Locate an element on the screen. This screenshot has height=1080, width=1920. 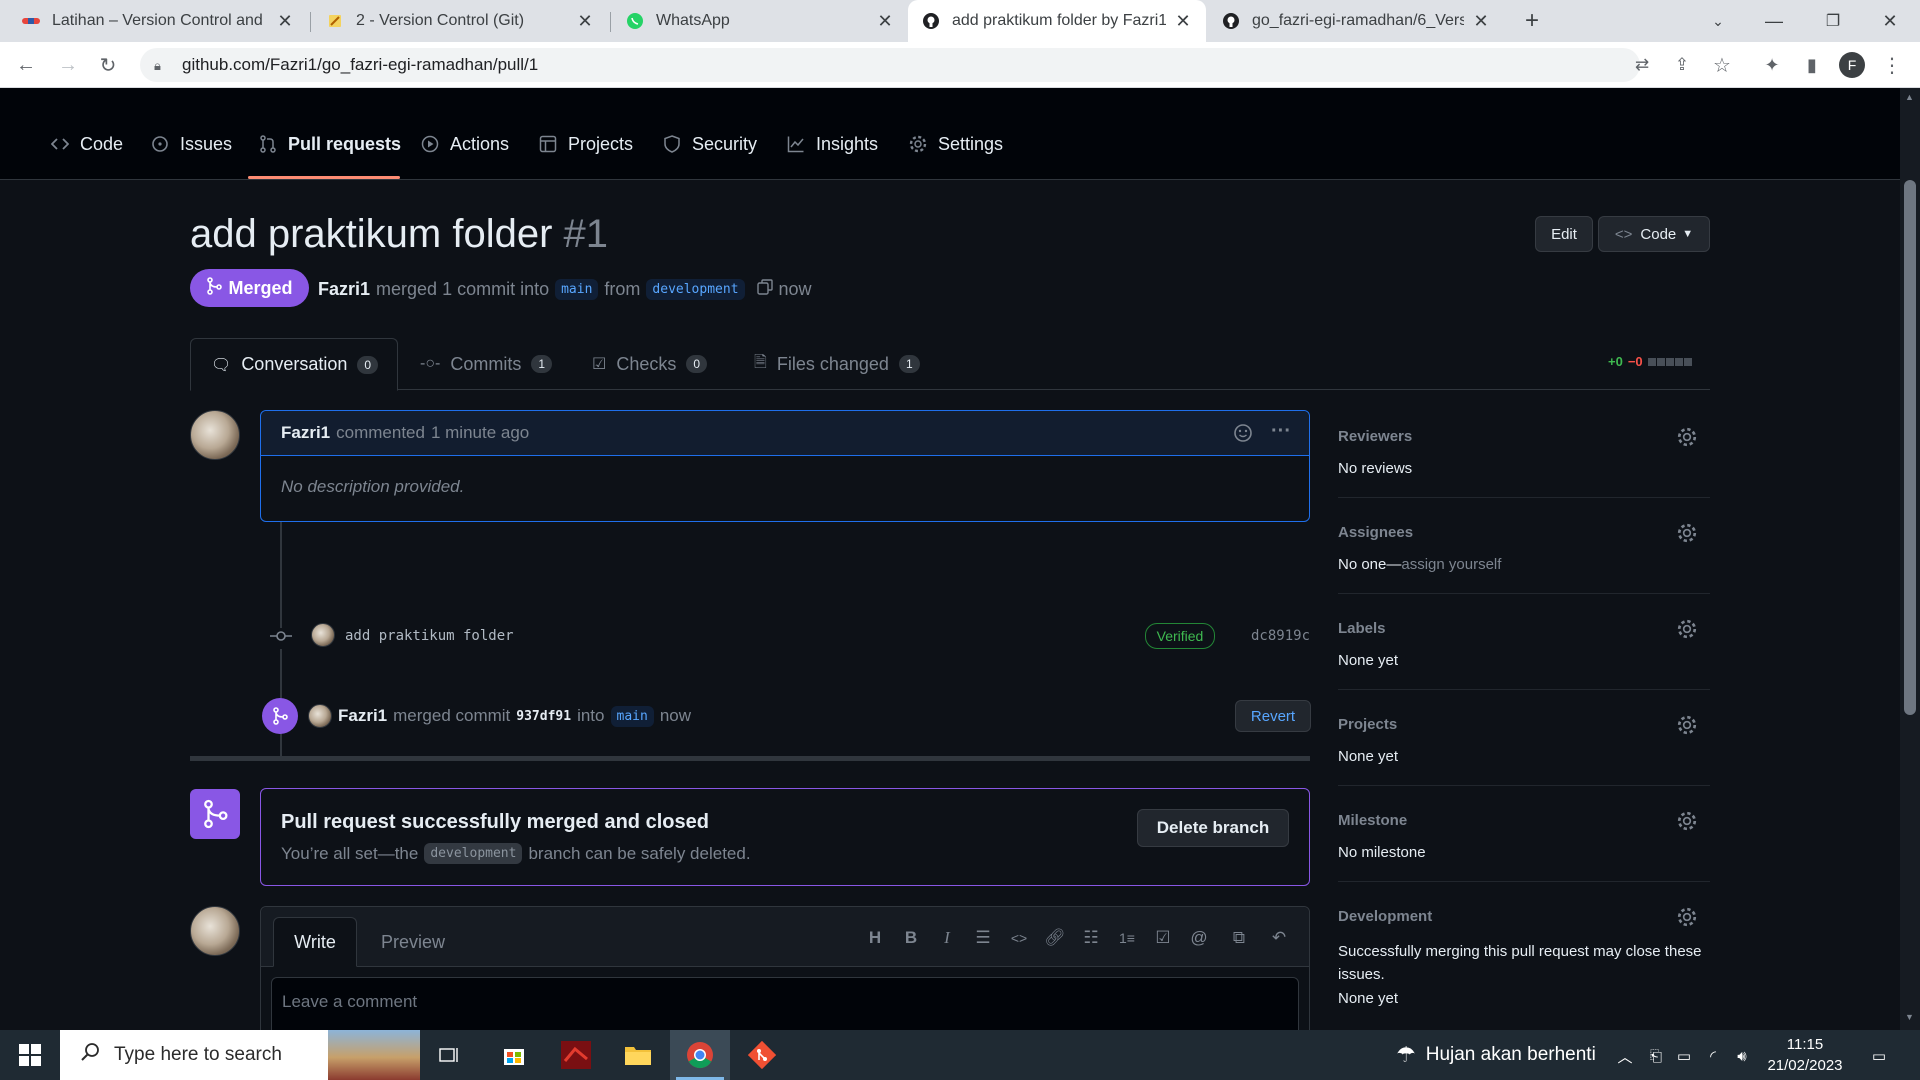
verified-badge: Verified is located at coordinates (1180, 636).